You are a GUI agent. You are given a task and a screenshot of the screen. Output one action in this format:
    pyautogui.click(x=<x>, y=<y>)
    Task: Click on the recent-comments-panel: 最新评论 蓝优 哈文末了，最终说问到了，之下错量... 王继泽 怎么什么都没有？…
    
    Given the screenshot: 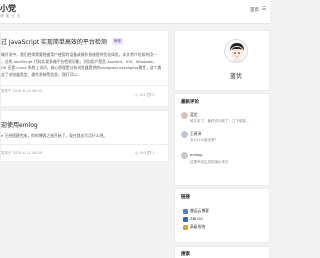 What is the action you would take?
    pyautogui.click(x=222, y=139)
    